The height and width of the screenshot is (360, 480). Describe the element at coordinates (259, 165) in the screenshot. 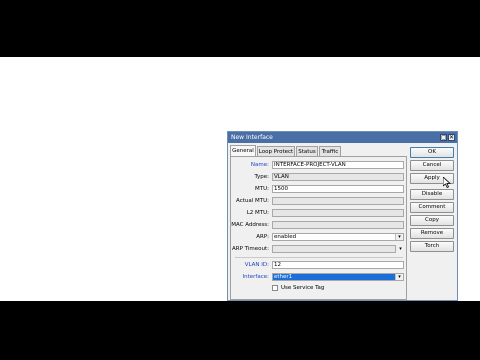

I see `name-label: Name:` at that location.